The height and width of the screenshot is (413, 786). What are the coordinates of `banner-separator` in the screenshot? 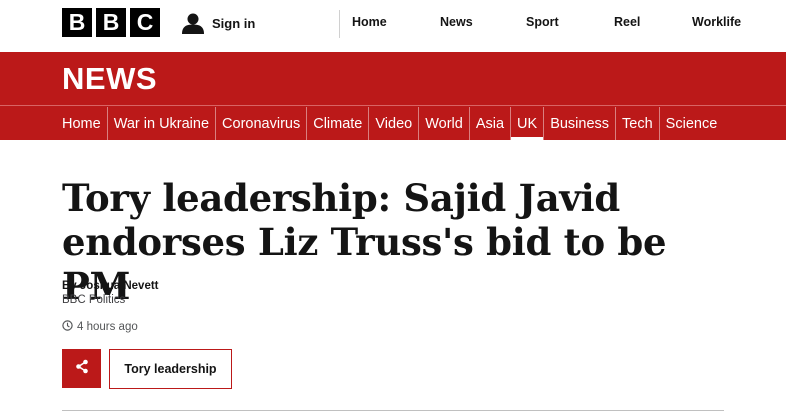 It's located at (393, 105).